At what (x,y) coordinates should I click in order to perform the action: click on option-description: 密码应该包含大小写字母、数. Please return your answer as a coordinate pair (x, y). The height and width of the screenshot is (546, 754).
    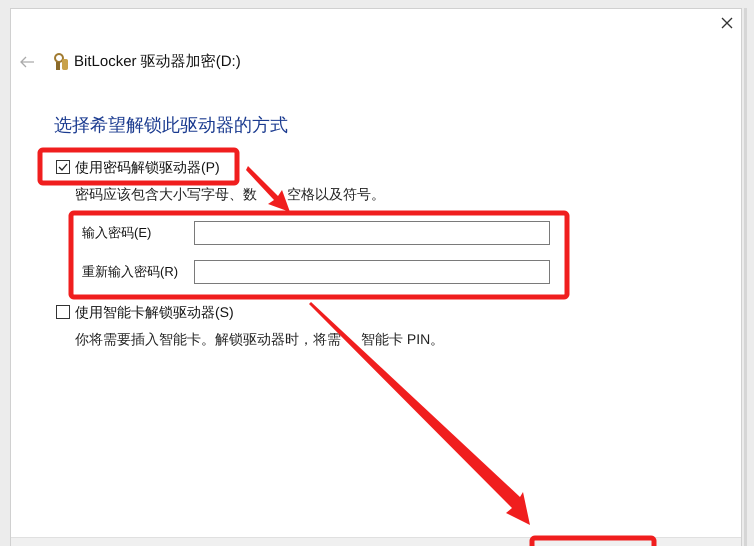
    Looking at the image, I should click on (166, 194).